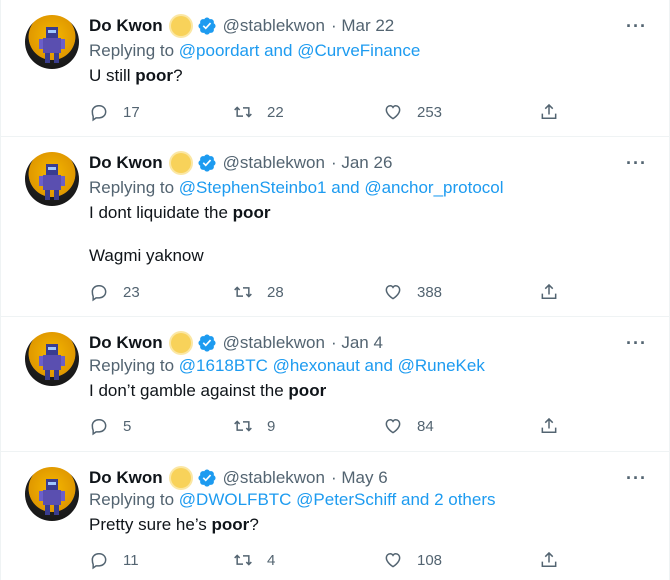  I want to click on retweet-button: 4, so click(254, 560).